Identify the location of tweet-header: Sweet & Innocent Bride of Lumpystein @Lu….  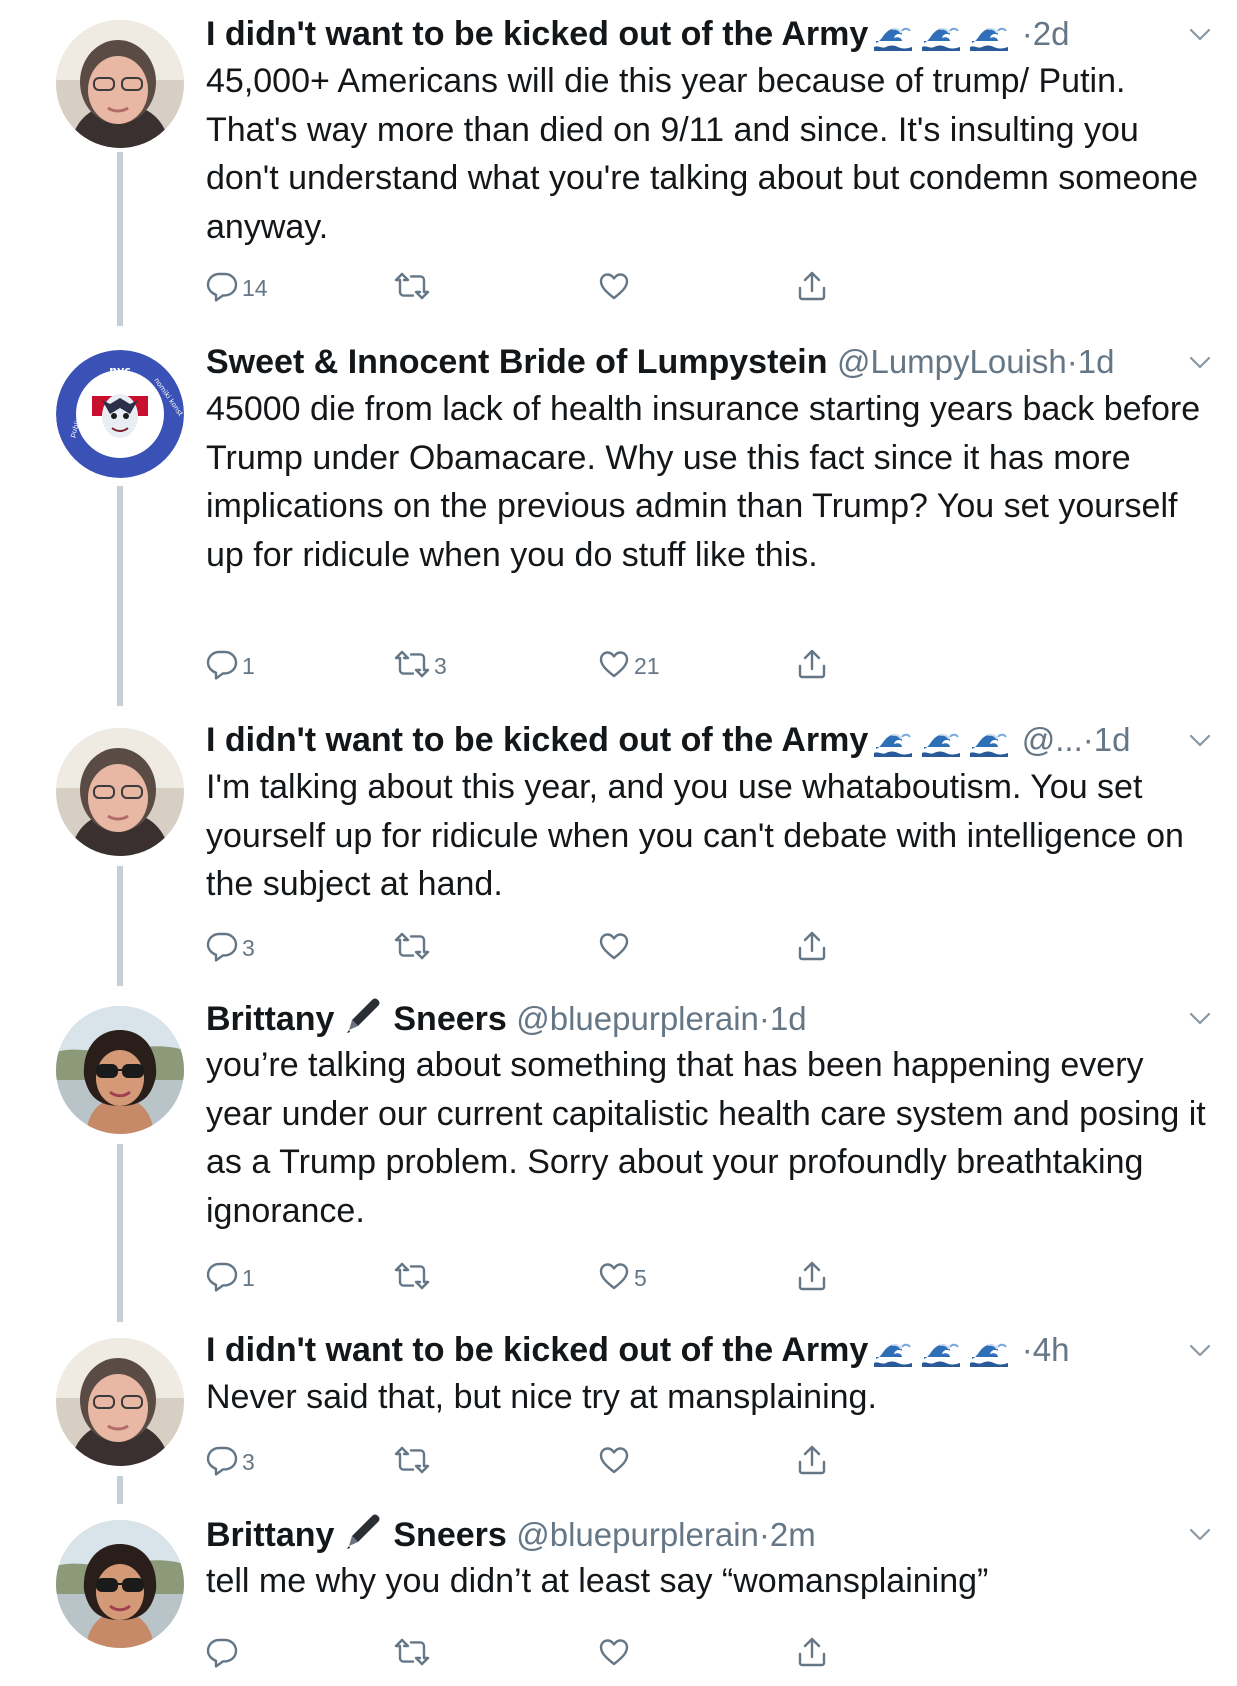
(703, 362).